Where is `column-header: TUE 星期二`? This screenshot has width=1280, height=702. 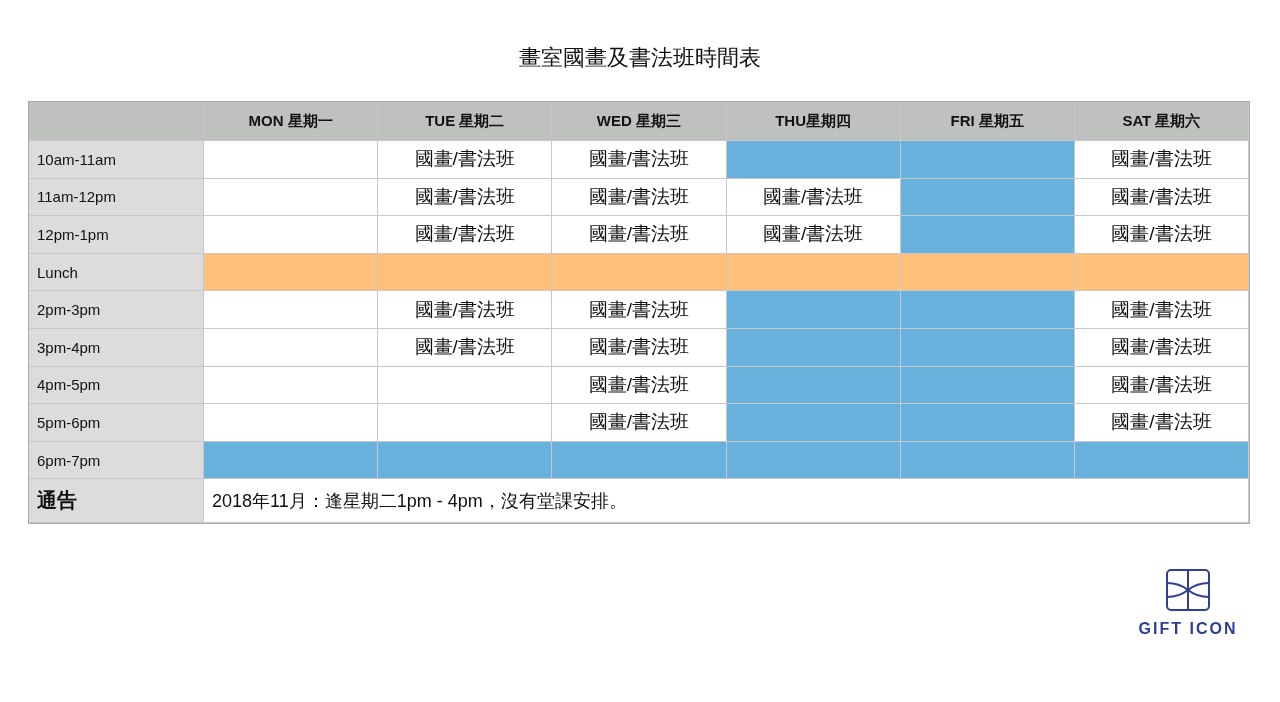 column-header: TUE 星期二 is located at coordinates (465, 121).